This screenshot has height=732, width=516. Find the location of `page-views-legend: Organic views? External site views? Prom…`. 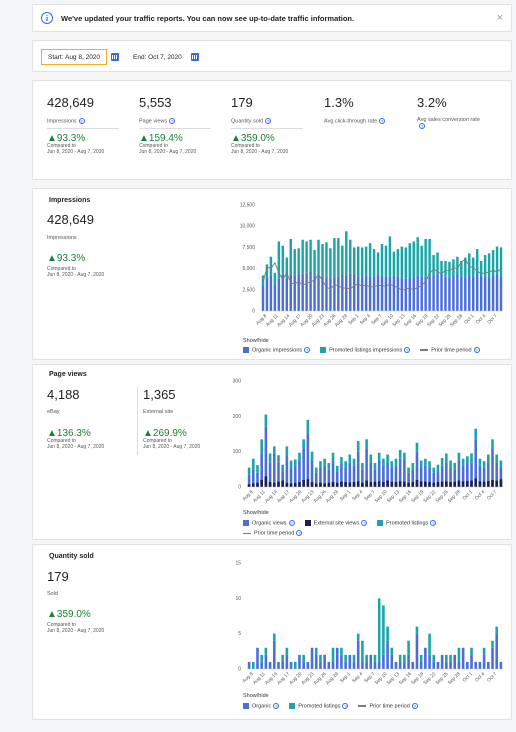

page-views-legend: Organic views? External site views? Prom… is located at coordinates (373, 528).